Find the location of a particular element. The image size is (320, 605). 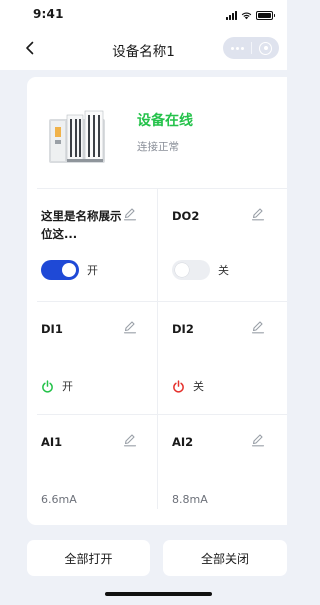

all-off-button: 全部关闭 is located at coordinates (225, 558).